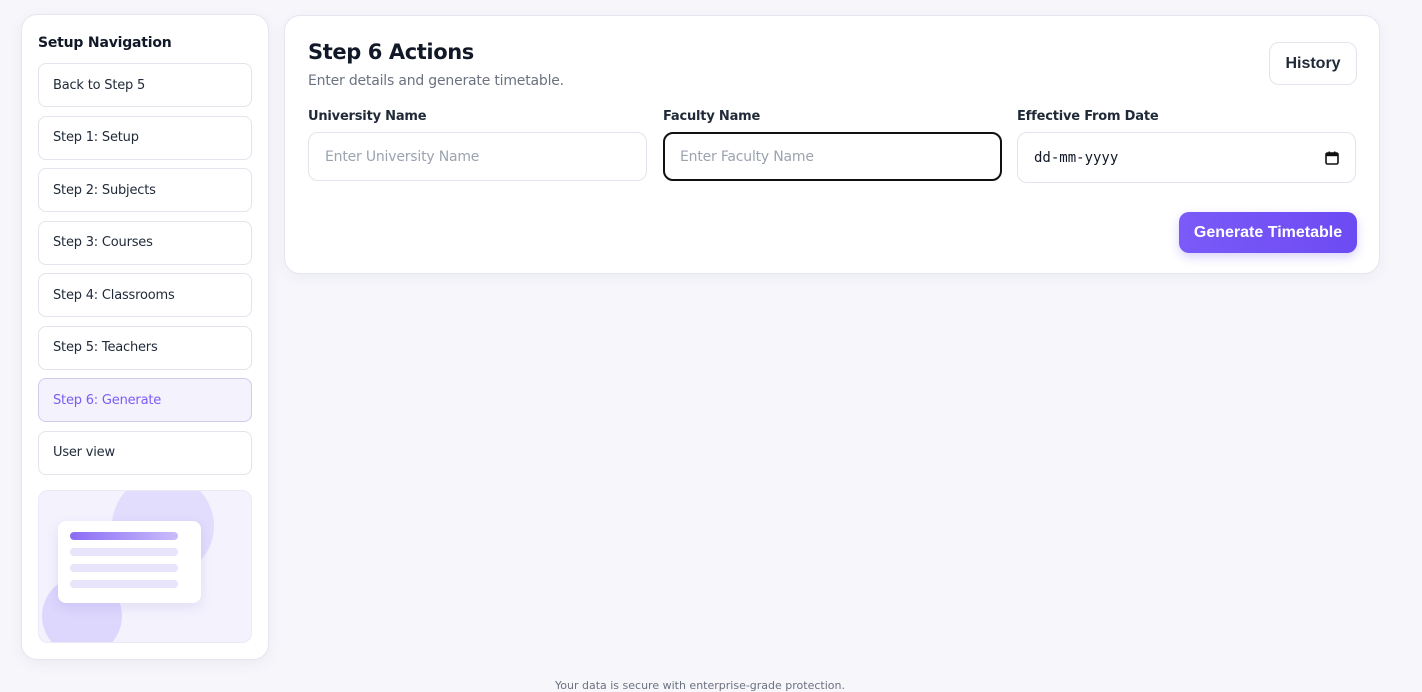  I want to click on nav-back-to-step-5: Back to Step 5, so click(145, 85).